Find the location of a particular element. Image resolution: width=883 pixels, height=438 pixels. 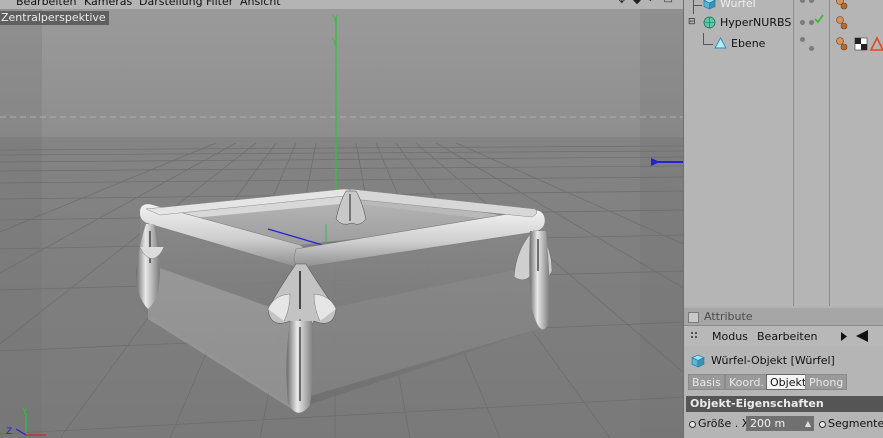

hypernurbs-icon is located at coordinates (709, 22).